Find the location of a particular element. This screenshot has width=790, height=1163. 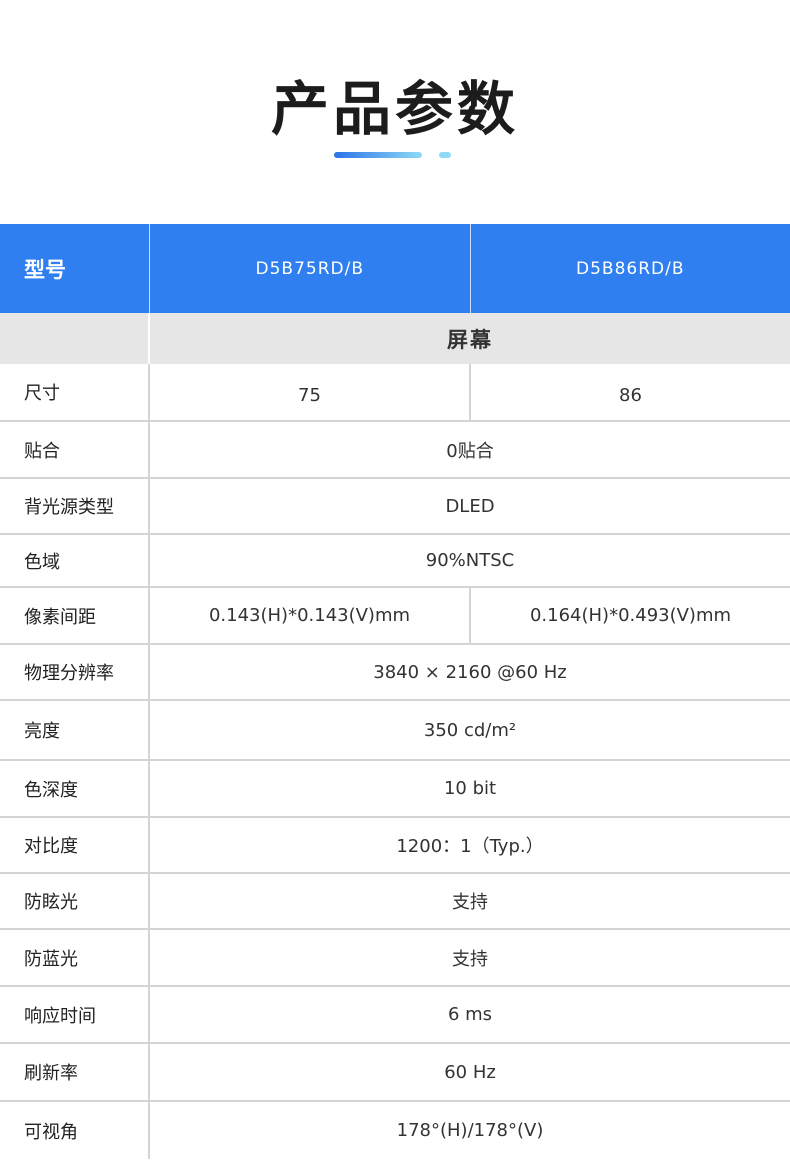

page-title: 产品参数 is located at coordinates (394, 109).